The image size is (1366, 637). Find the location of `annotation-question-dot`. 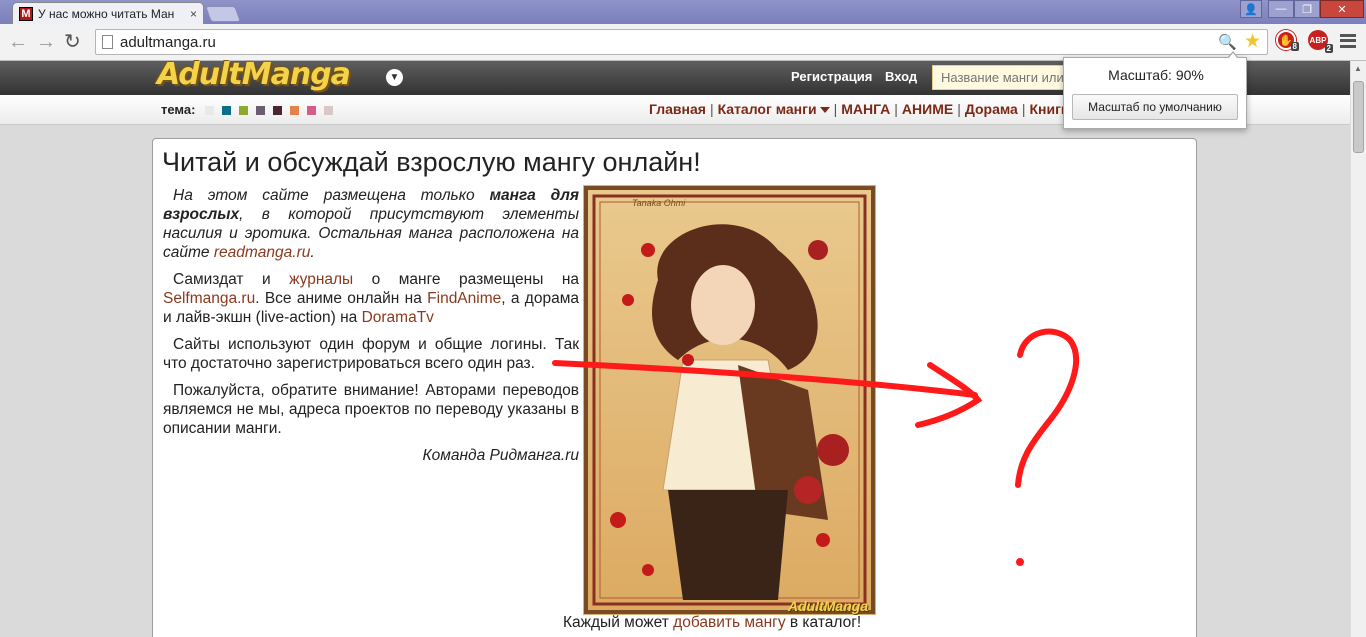

annotation-question-dot is located at coordinates (1020, 562).